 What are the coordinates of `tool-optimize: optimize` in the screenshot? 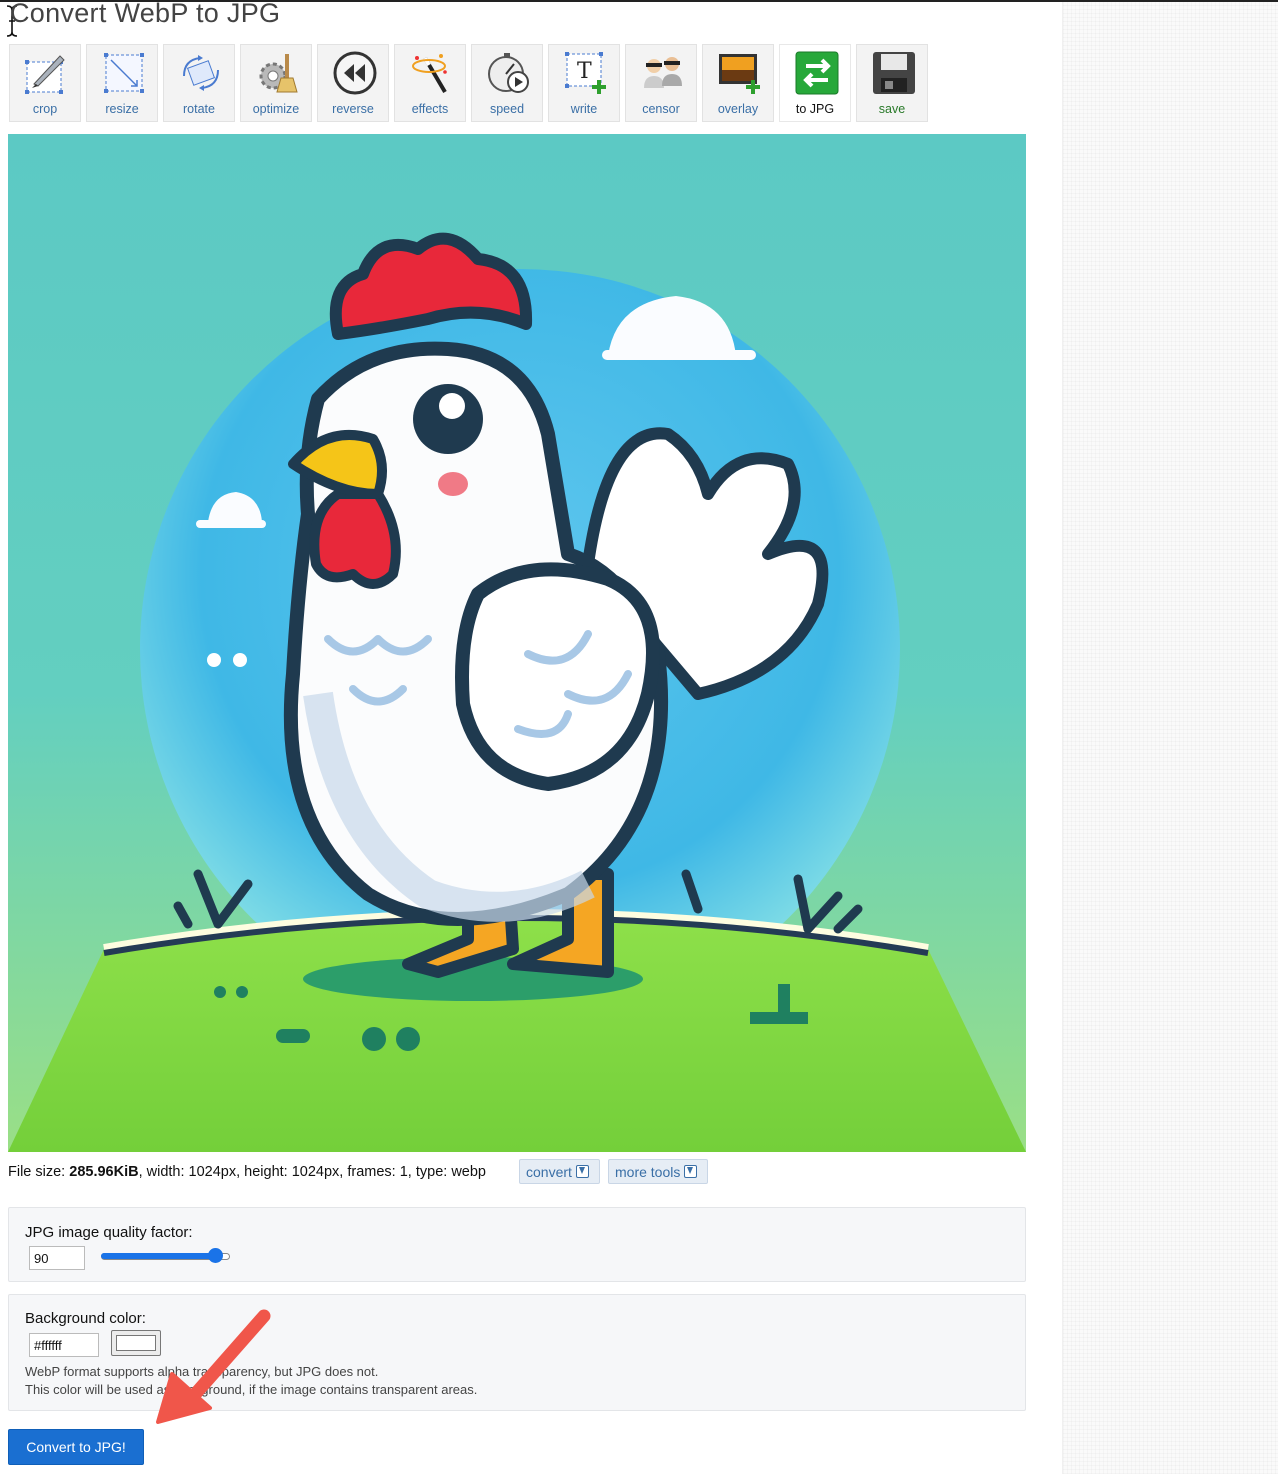 It's located at (276, 83).